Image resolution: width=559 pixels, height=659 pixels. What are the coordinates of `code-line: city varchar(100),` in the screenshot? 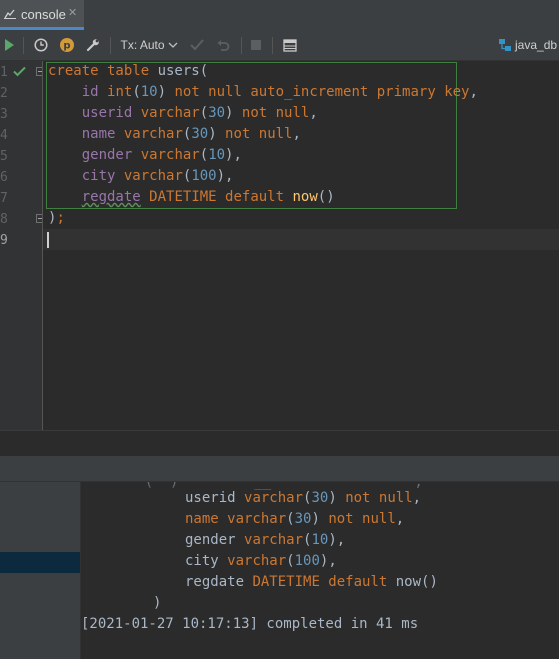 It's located at (157, 176).